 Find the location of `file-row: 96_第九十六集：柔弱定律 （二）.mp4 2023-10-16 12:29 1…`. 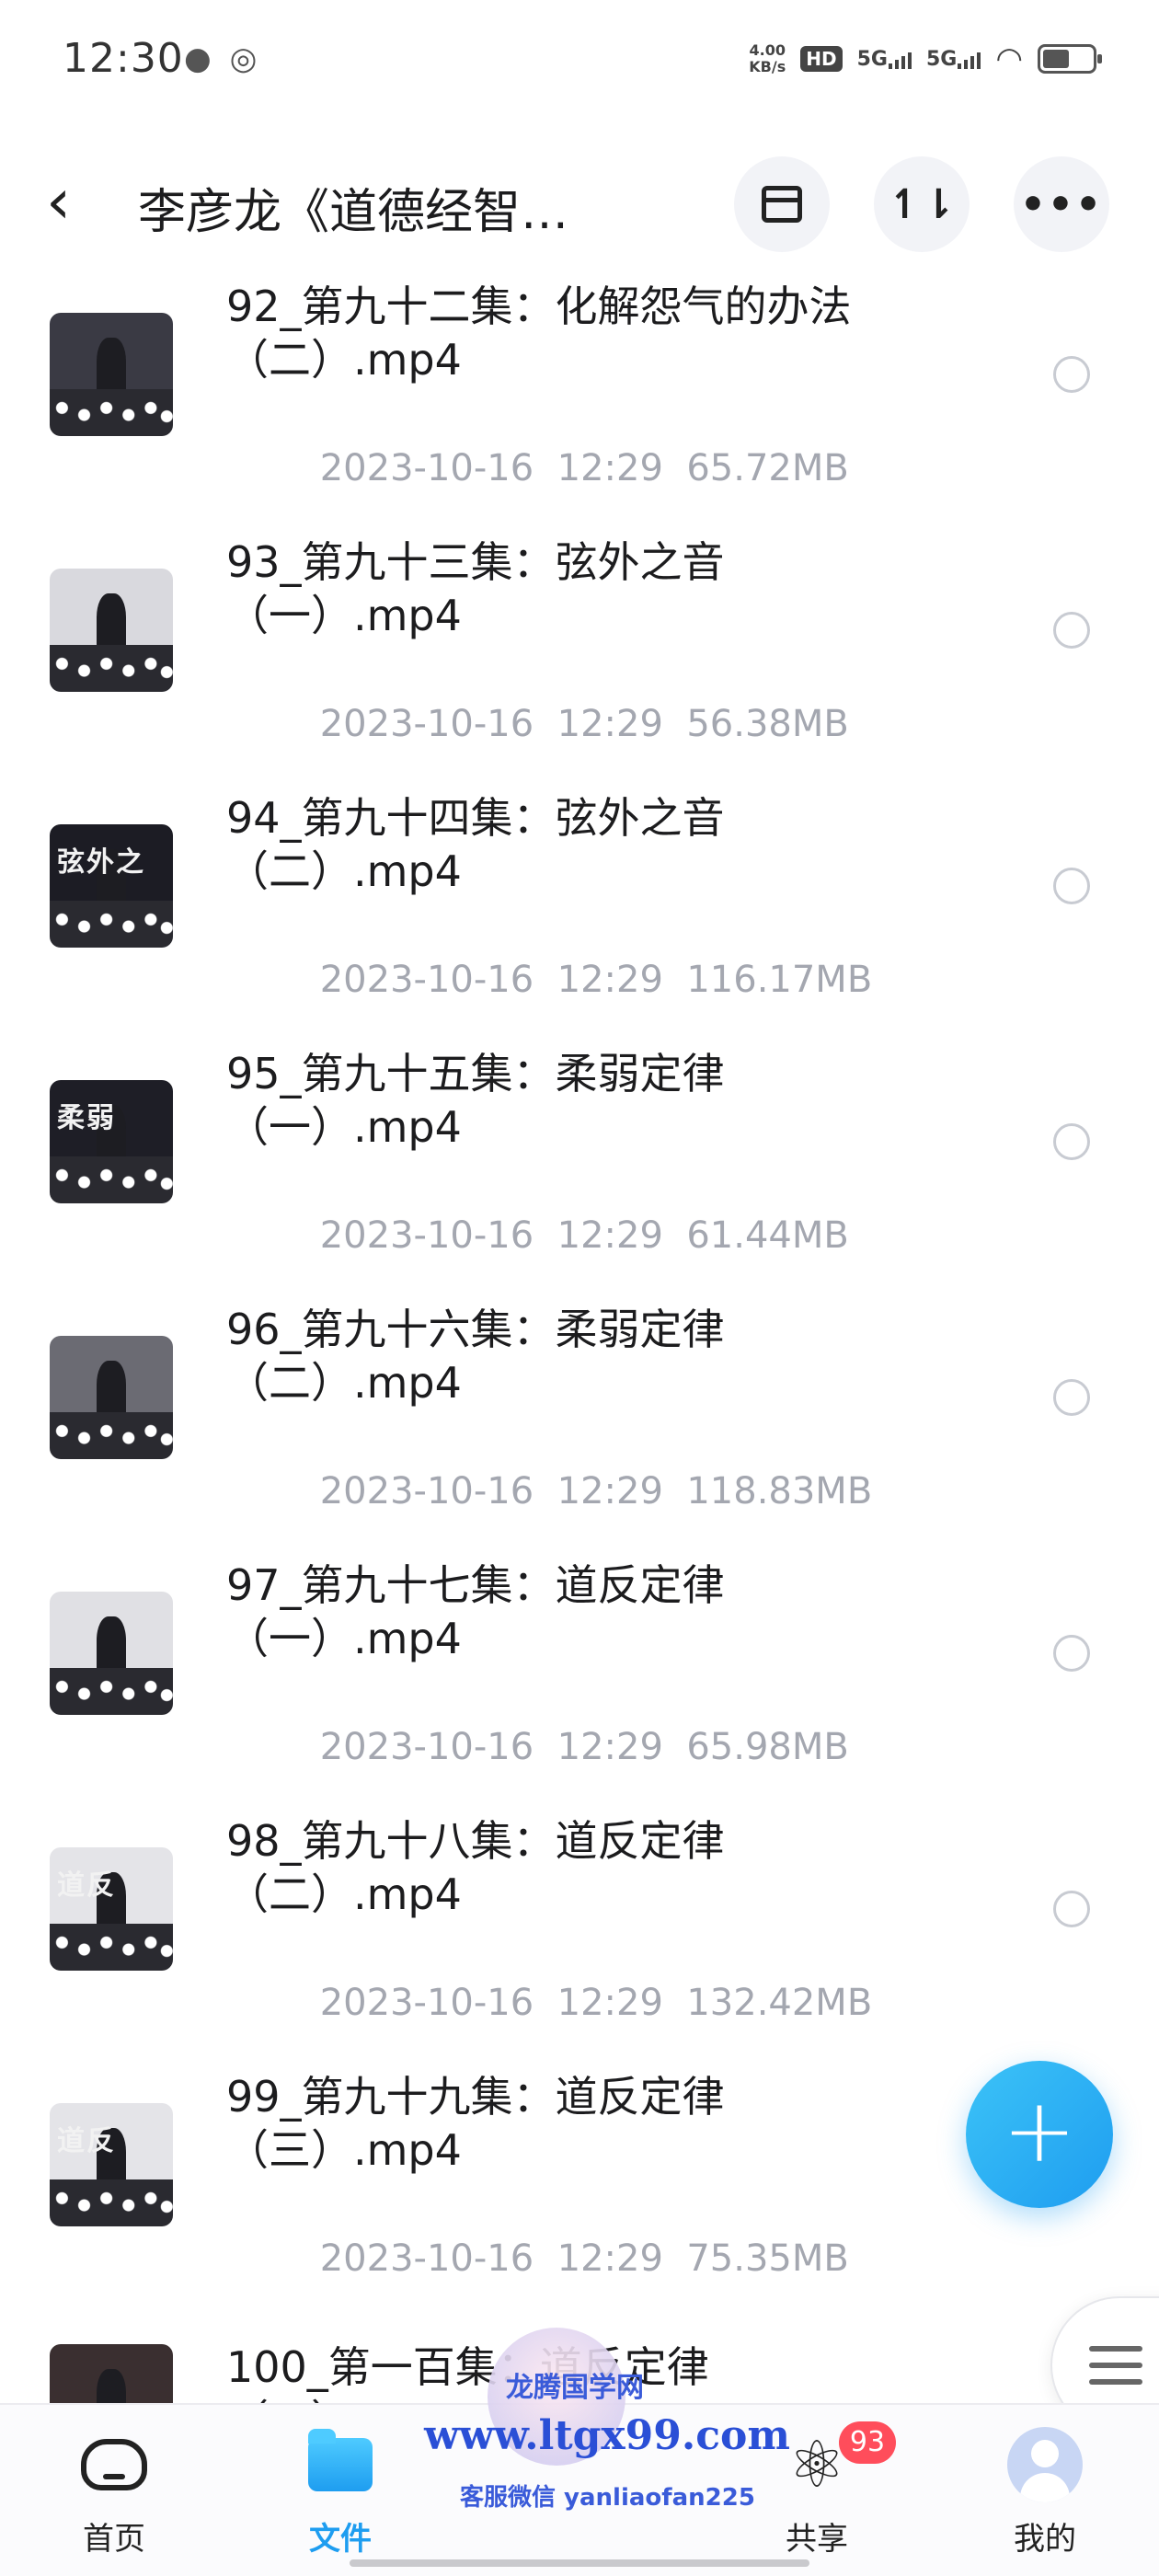

file-row: 96_第九十六集：柔弱定律 （二）.mp4 2023-10-16 12:29 1… is located at coordinates (579, 1434).